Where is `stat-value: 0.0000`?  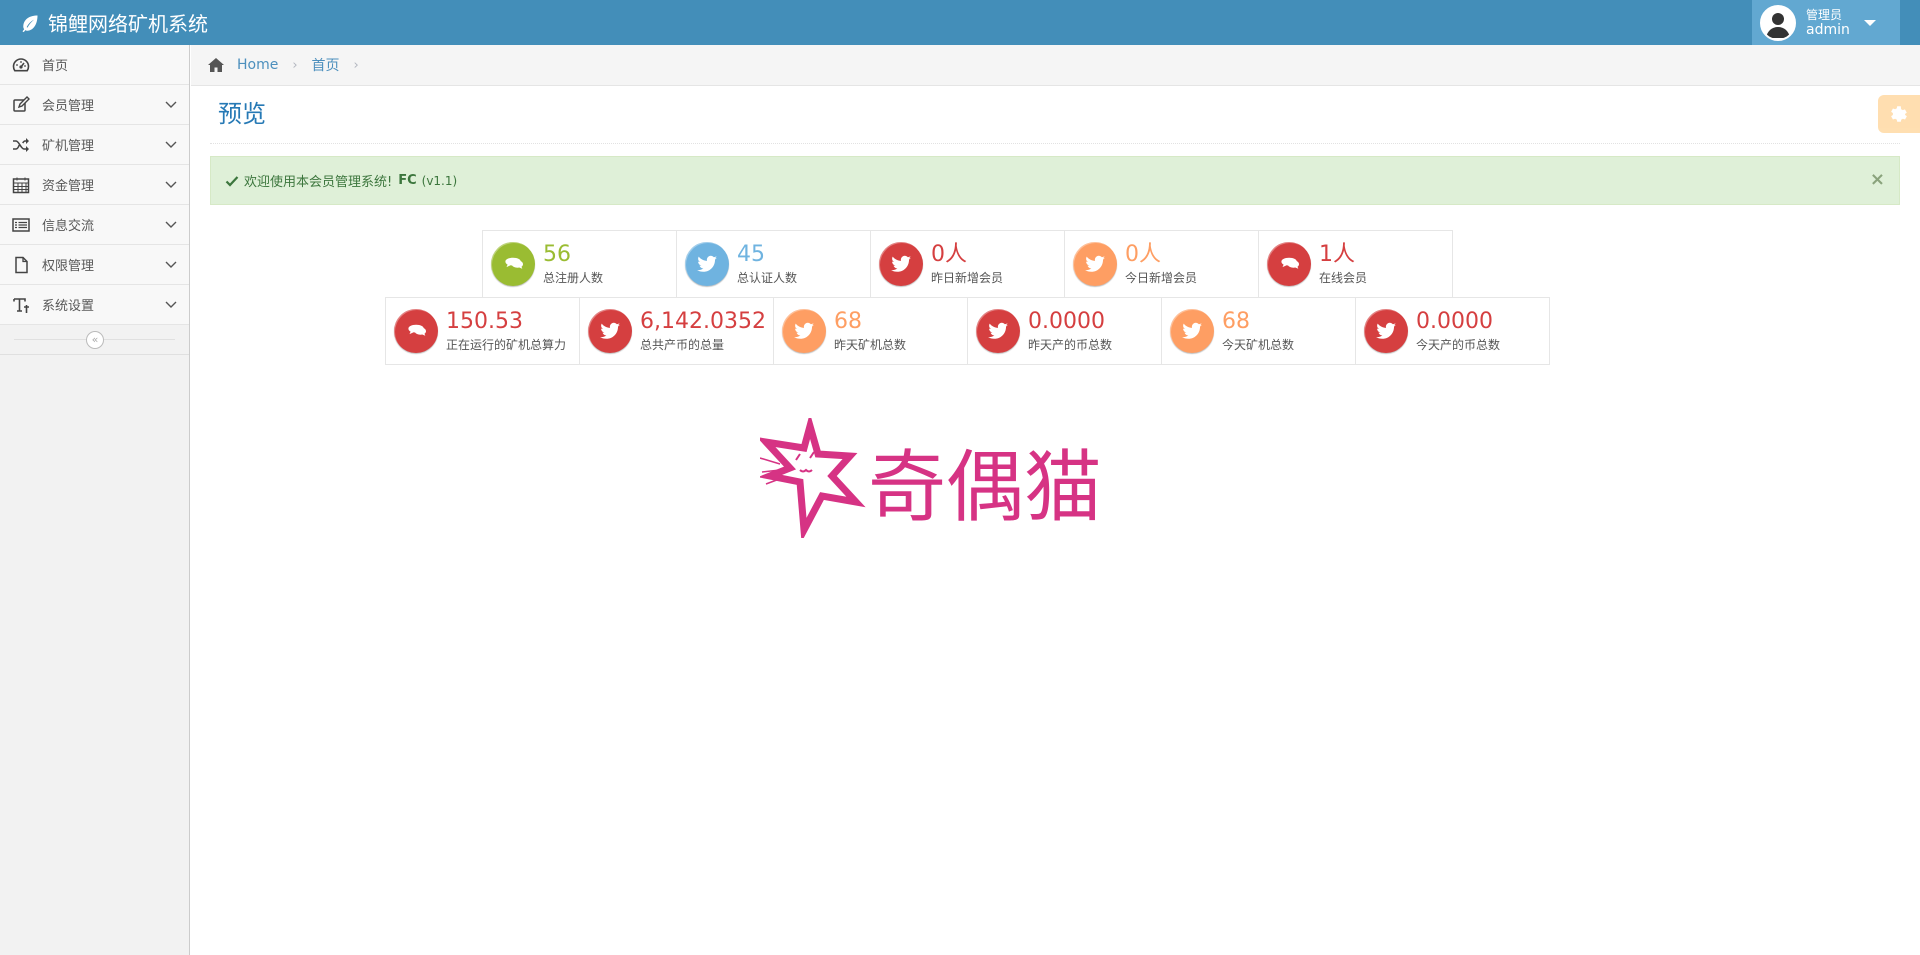 stat-value: 0.0000 is located at coordinates (1454, 321).